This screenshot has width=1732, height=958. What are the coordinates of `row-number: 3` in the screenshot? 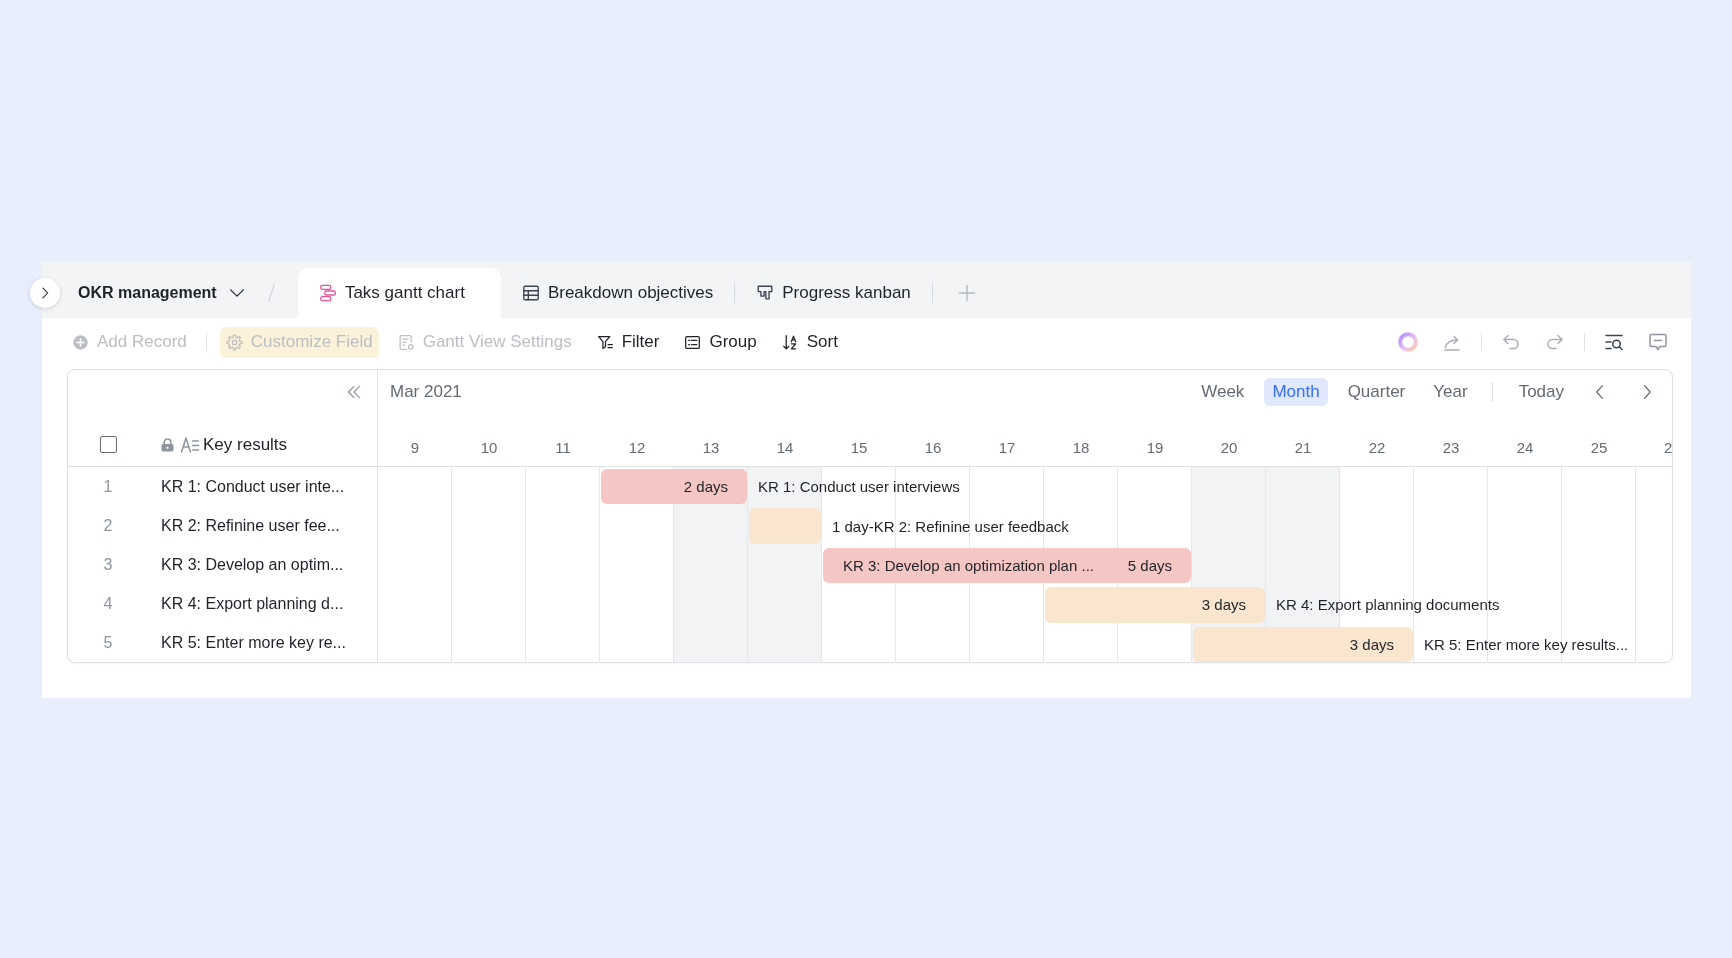 It's located at (108, 564).